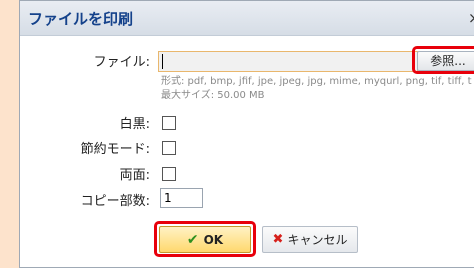 The image size is (474, 268). Describe the element at coordinates (181, 198) in the screenshot. I see `copies-input: 1` at that location.